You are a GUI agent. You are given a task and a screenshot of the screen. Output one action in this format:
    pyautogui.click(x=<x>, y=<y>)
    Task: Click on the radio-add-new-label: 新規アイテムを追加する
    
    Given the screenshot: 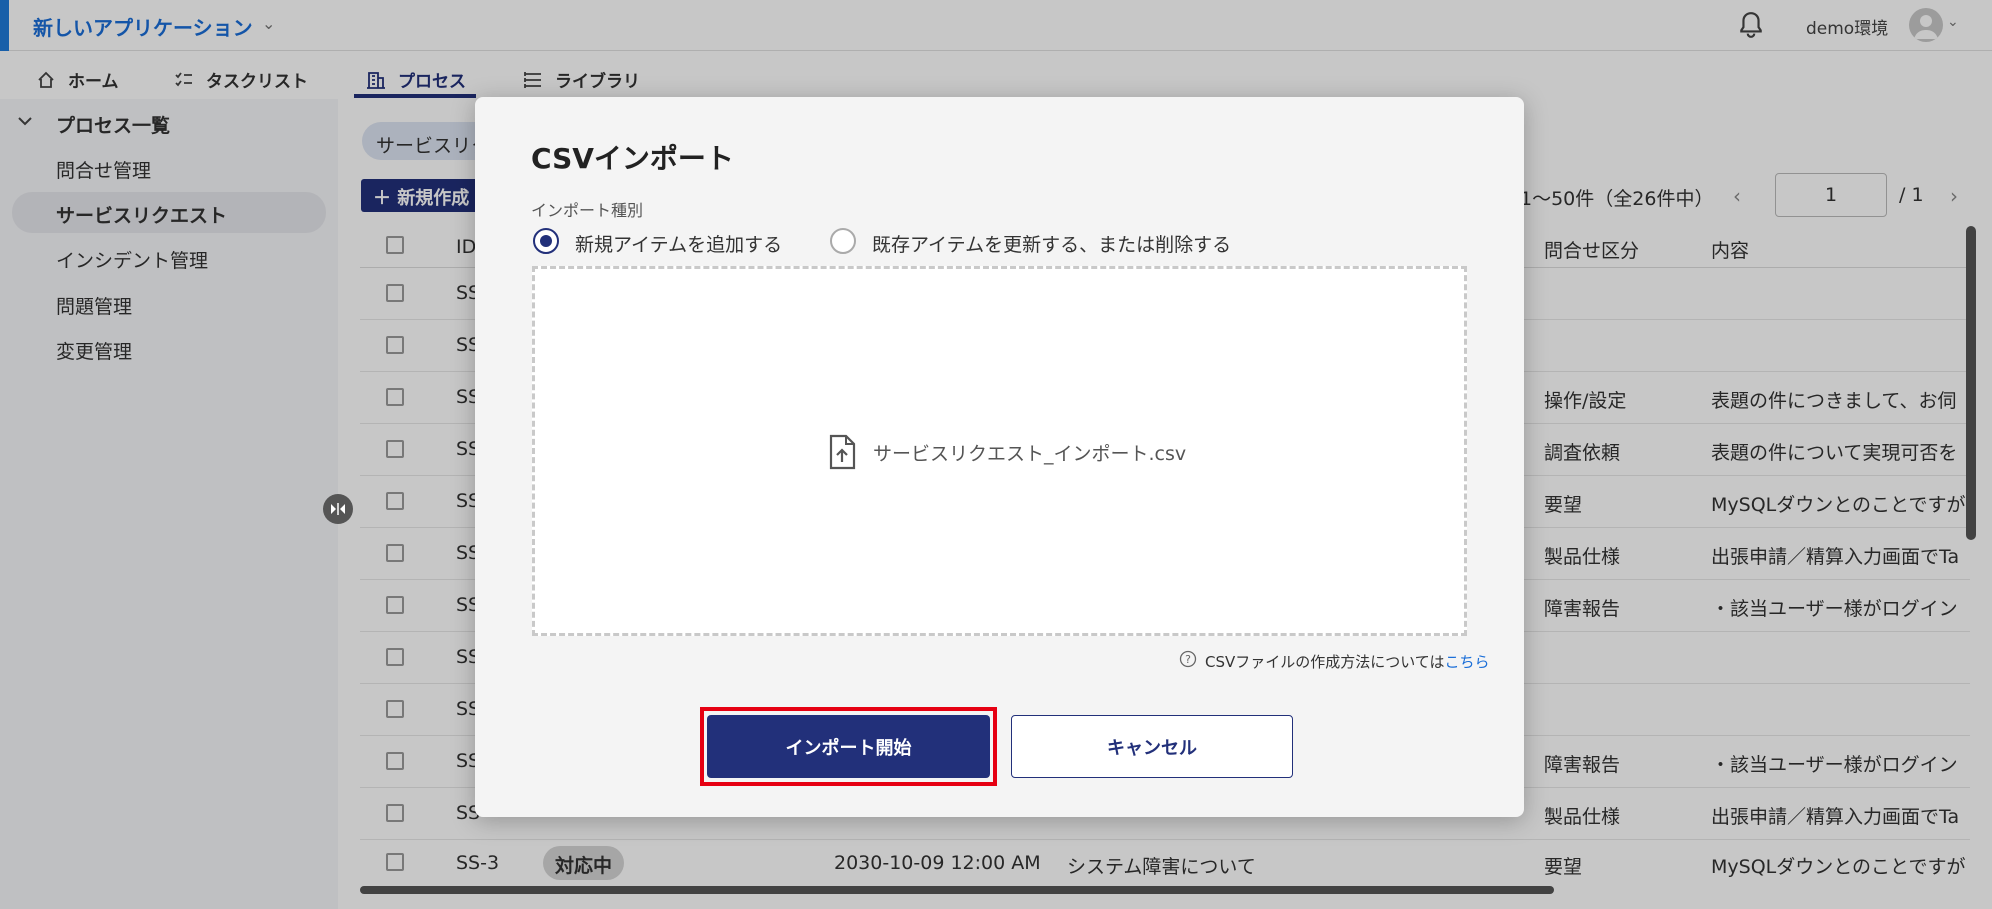 What is the action you would take?
    pyautogui.click(x=678, y=243)
    